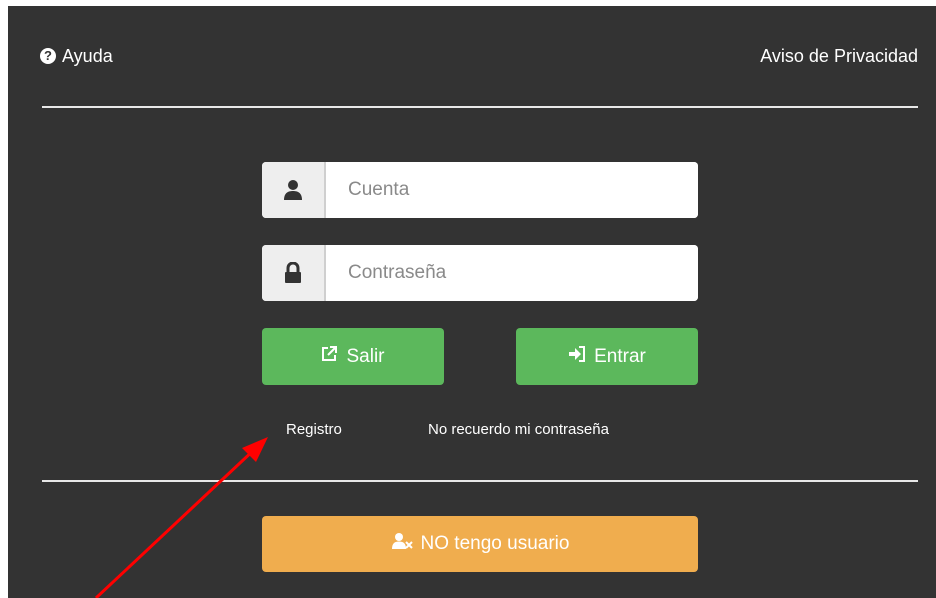  I want to click on enter-button: Entrar, so click(607, 356).